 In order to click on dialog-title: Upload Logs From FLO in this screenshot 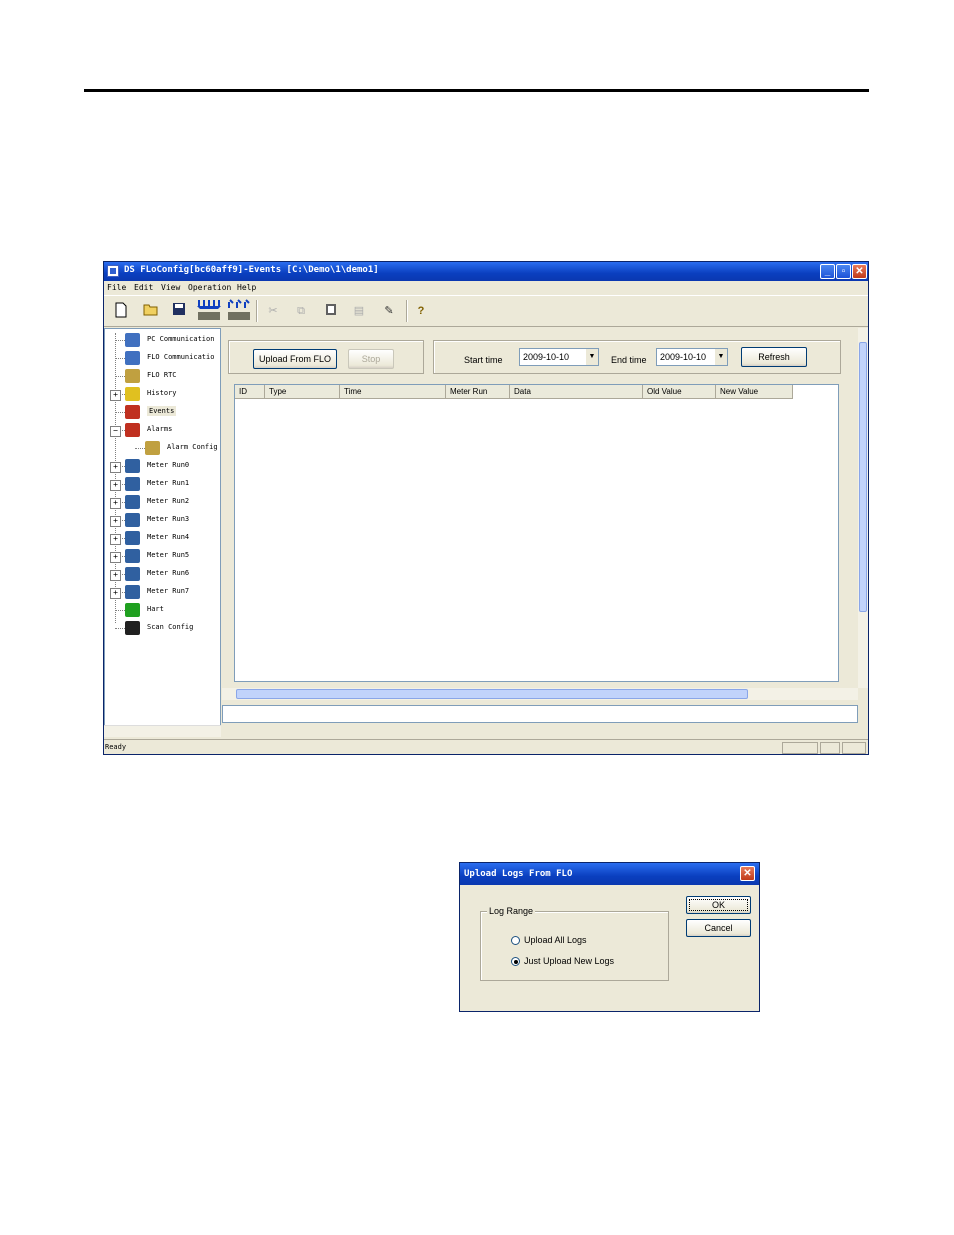, I will do `click(518, 874)`.